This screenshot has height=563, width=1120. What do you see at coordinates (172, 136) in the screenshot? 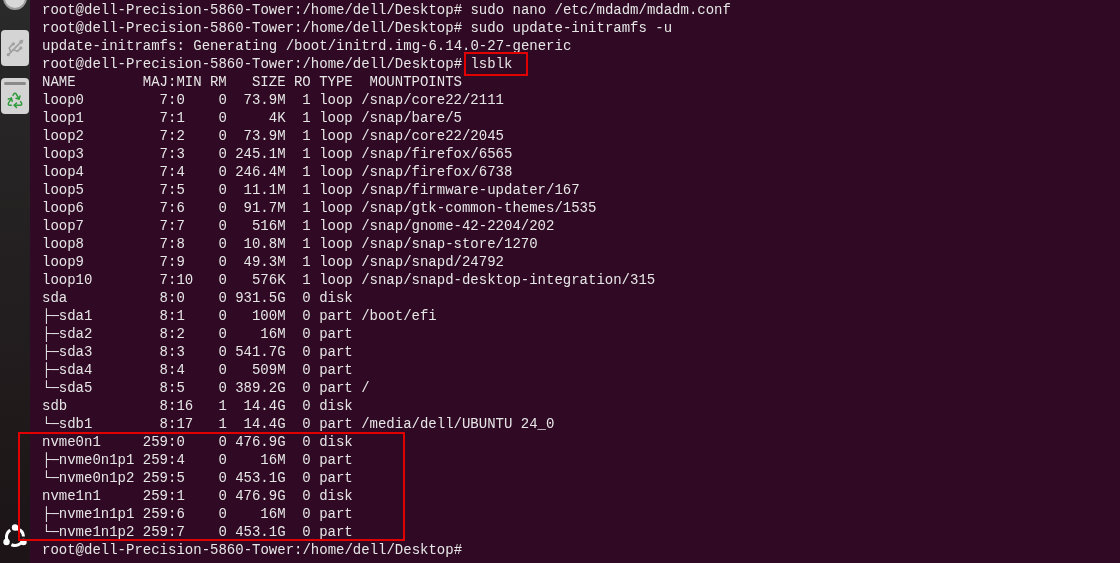
I see `table-cell: 7:2` at bounding box center [172, 136].